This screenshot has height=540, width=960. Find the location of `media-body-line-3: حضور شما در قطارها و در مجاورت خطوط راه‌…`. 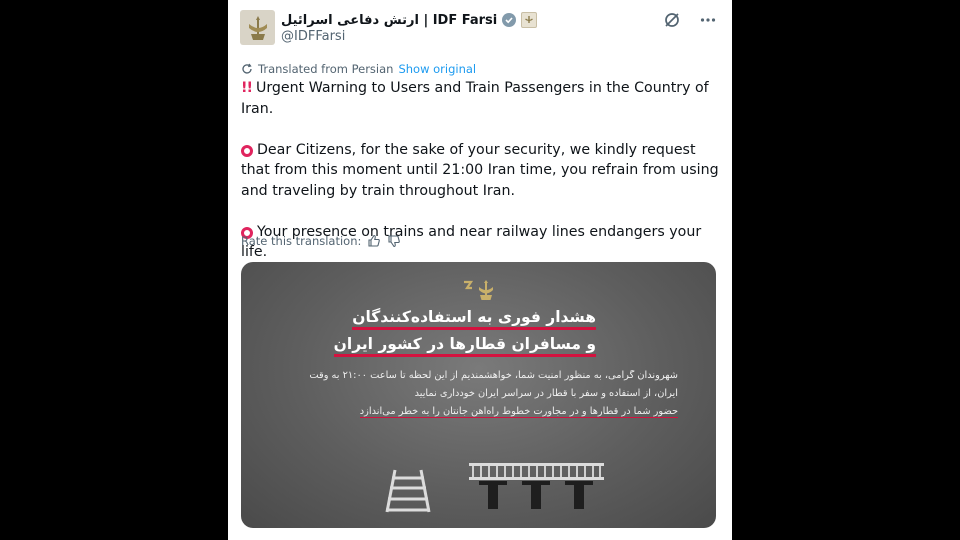

media-body-line-3: حضور شما در قطارها و در مجاورت خطوط راه‌… is located at coordinates (518, 412).